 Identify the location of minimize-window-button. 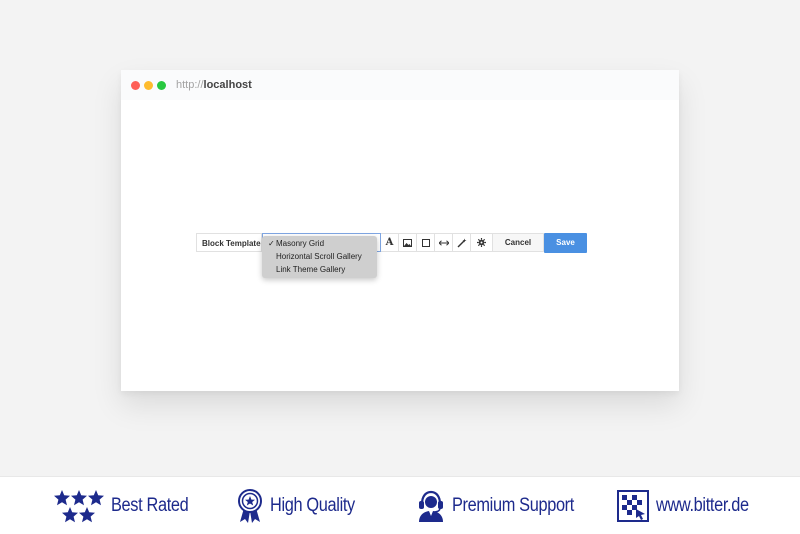
(148, 85).